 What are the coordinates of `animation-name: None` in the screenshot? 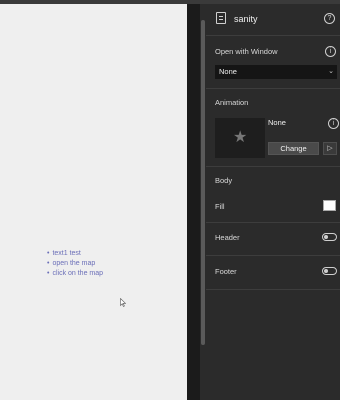 It's located at (277, 122).